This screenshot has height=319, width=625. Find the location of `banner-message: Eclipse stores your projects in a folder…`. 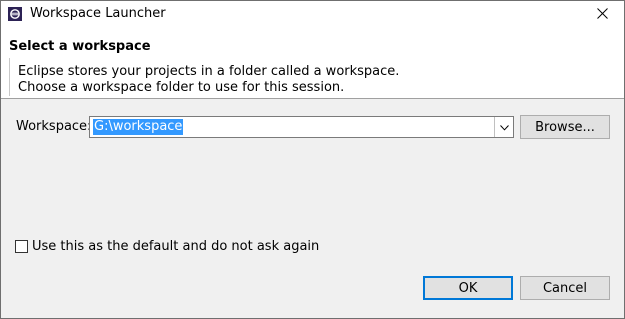

banner-message: Eclipse stores your projects in a folder… is located at coordinates (312, 77).